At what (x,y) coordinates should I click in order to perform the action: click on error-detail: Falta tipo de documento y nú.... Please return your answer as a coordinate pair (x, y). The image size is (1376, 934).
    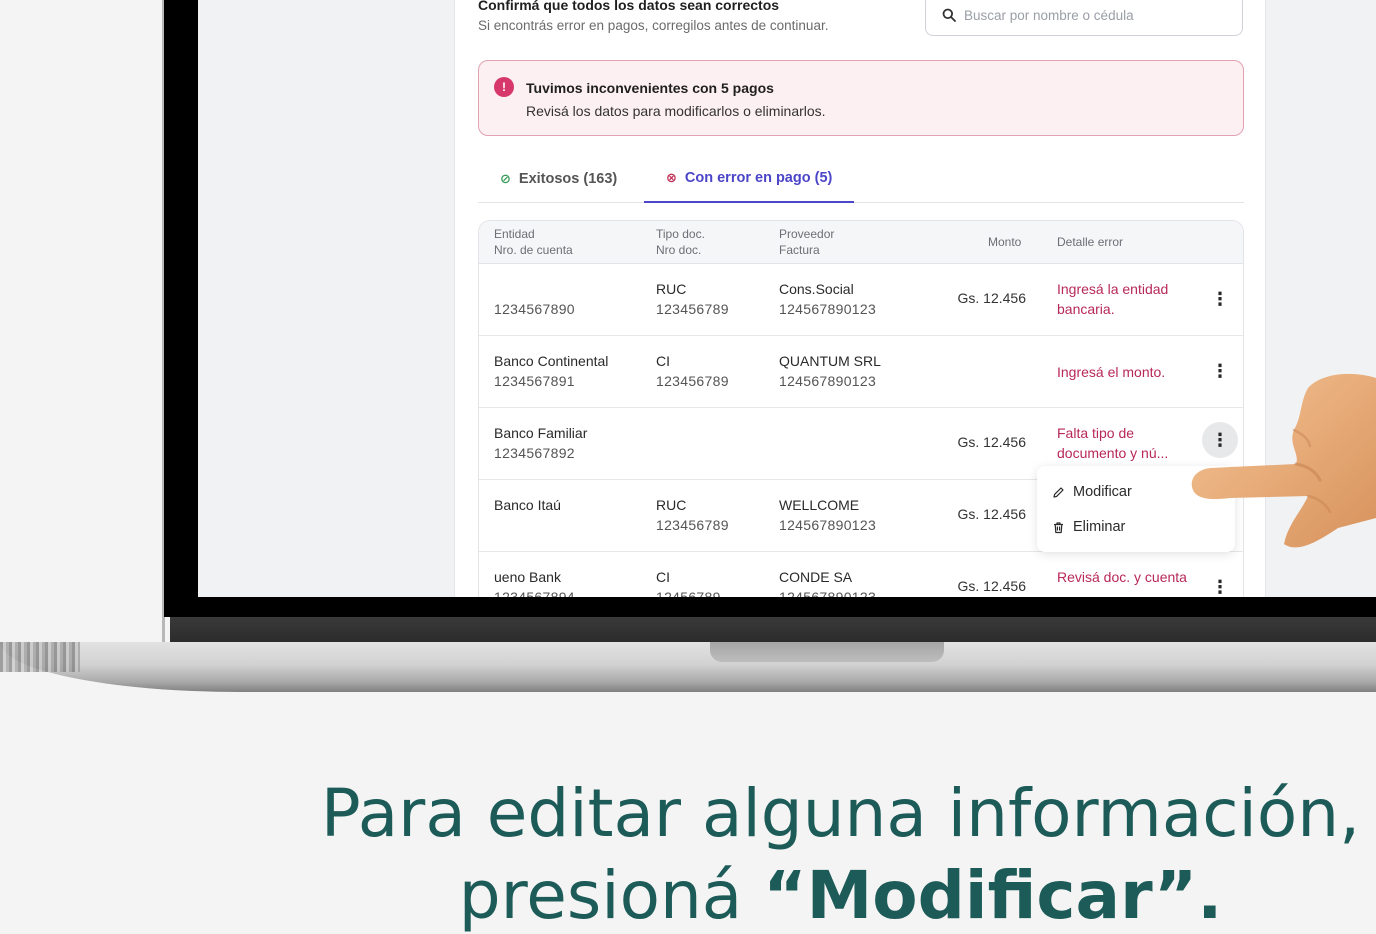
    Looking at the image, I should click on (1113, 443).